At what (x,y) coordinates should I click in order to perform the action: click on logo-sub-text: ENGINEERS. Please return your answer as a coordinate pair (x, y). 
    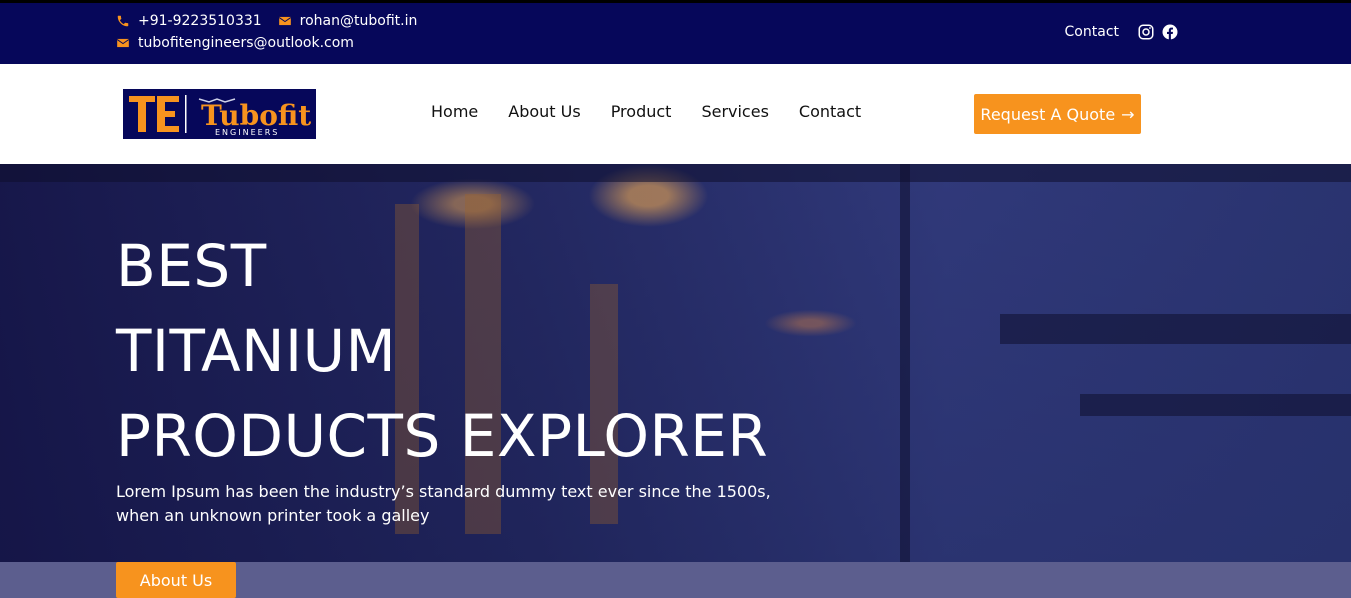
    Looking at the image, I should click on (247, 132).